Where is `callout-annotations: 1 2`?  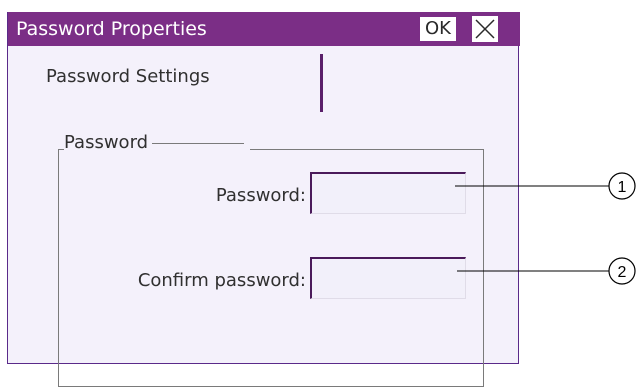 callout-annotations: 1 2 is located at coordinates (545, 228).